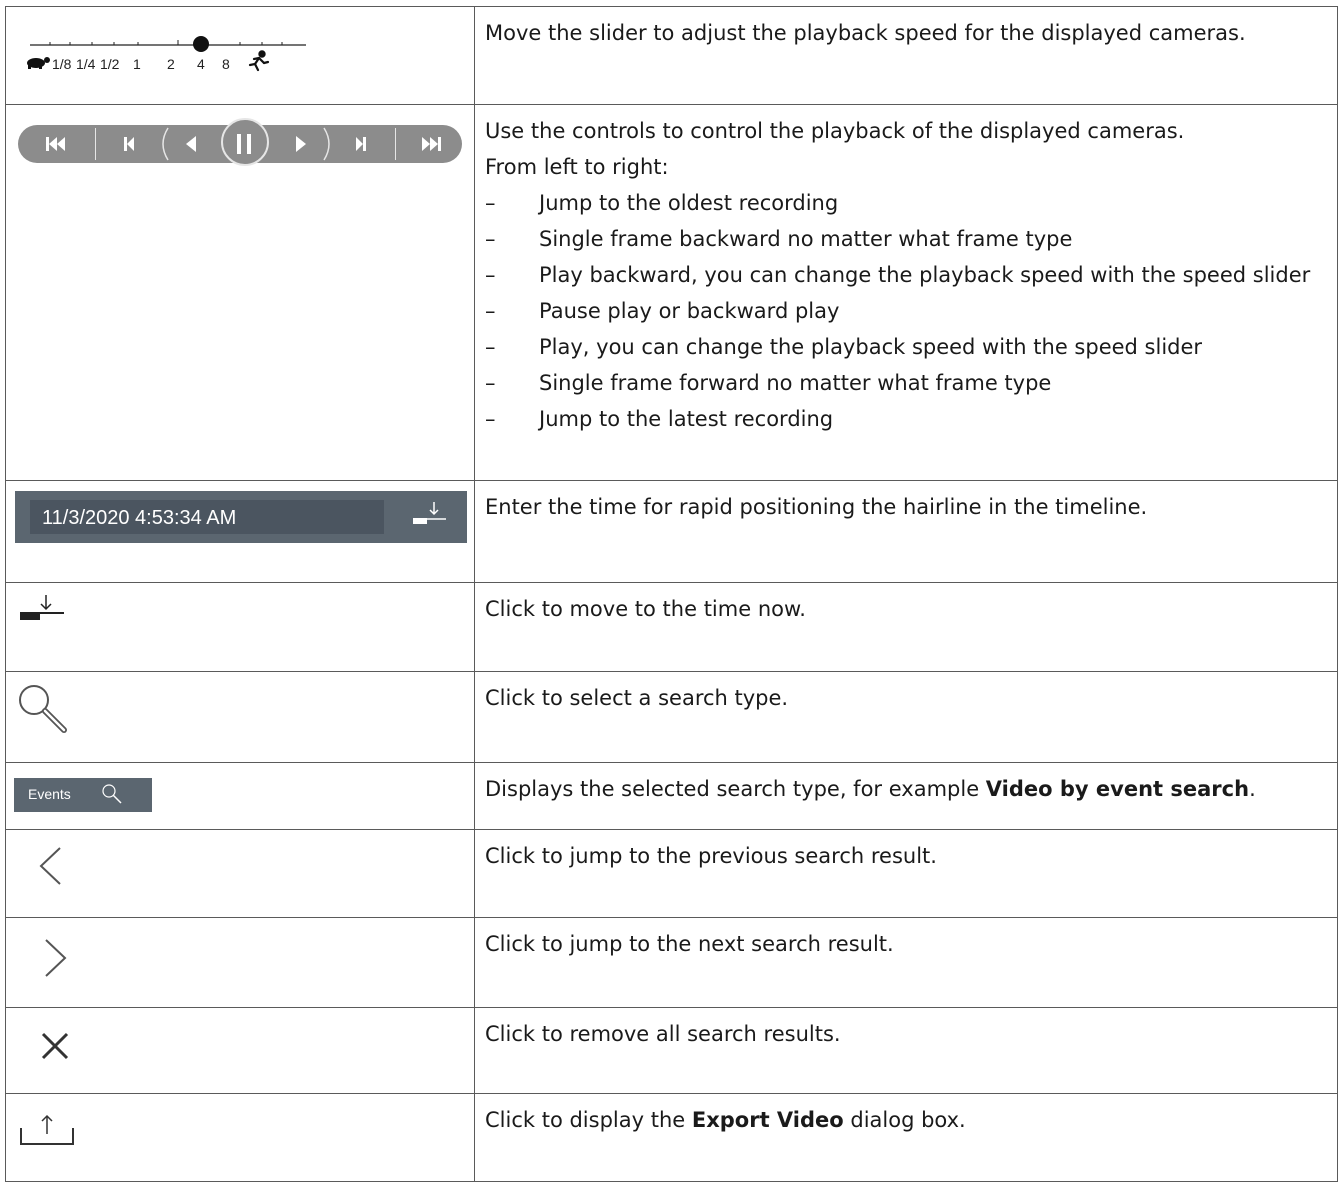 Image resolution: width=1341 pixels, height=1184 pixels. Describe the element at coordinates (637, 698) in the screenshot. I see `description-text: Click to select a search type.` at that location.